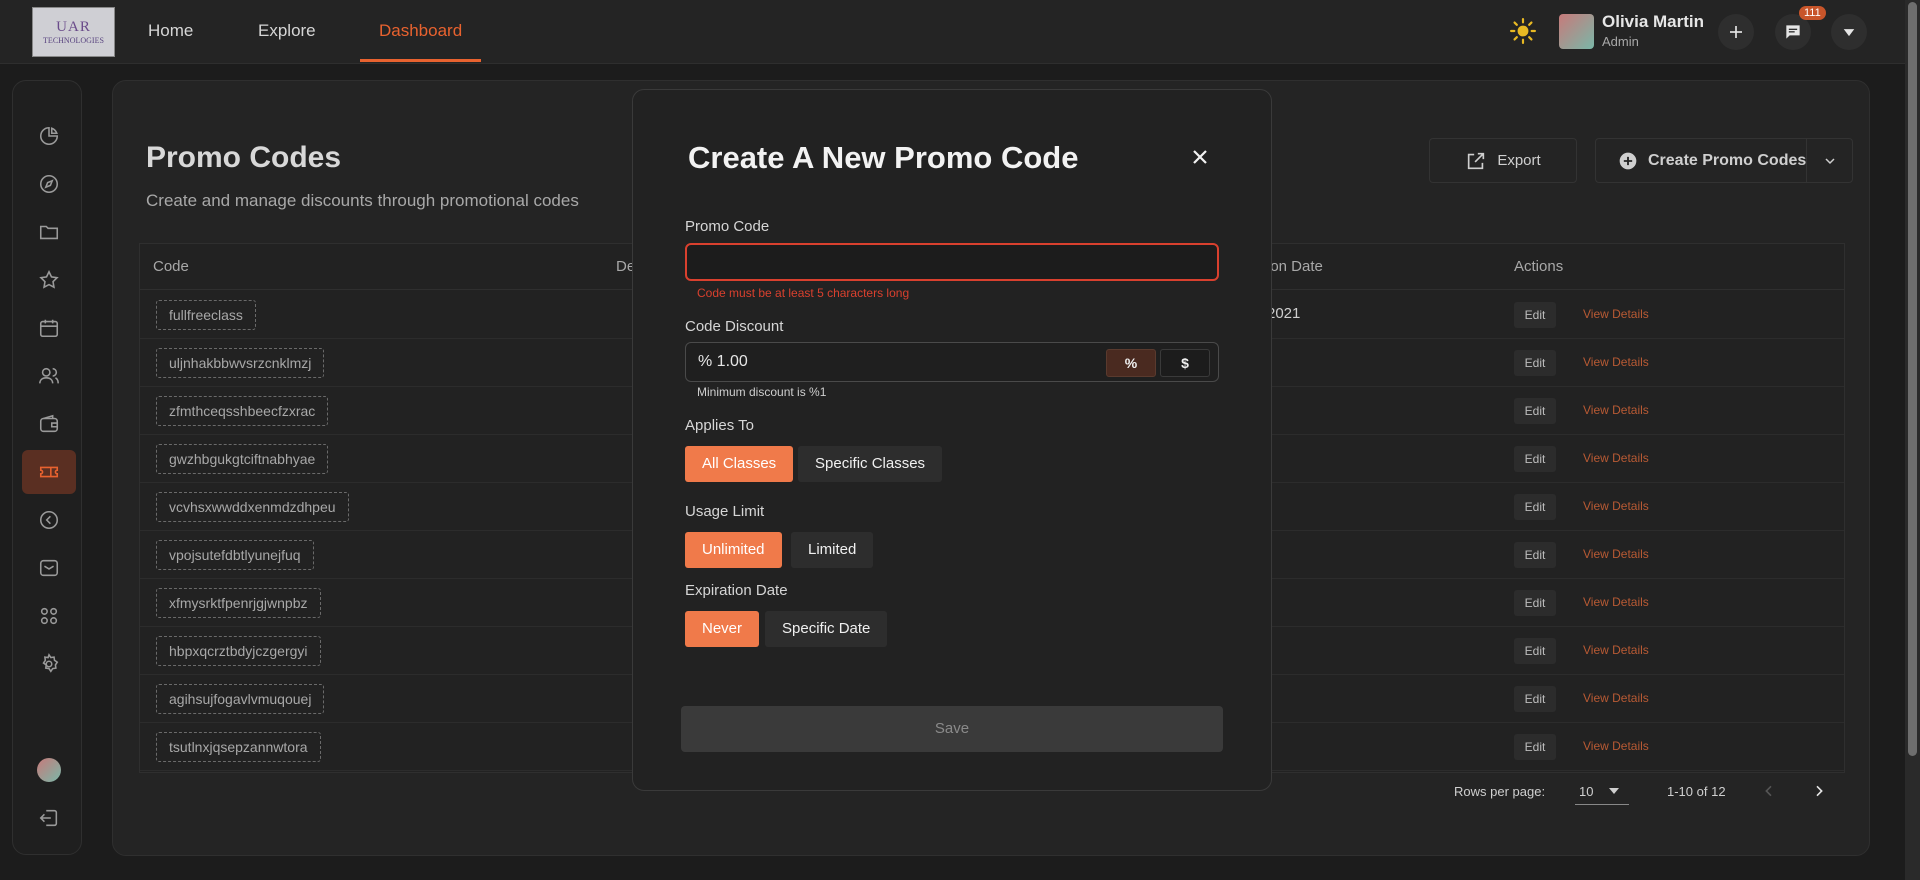 This screenshot has width=1920, height=880. I want to click on sidebar-item-wallet, so click(49, 424).